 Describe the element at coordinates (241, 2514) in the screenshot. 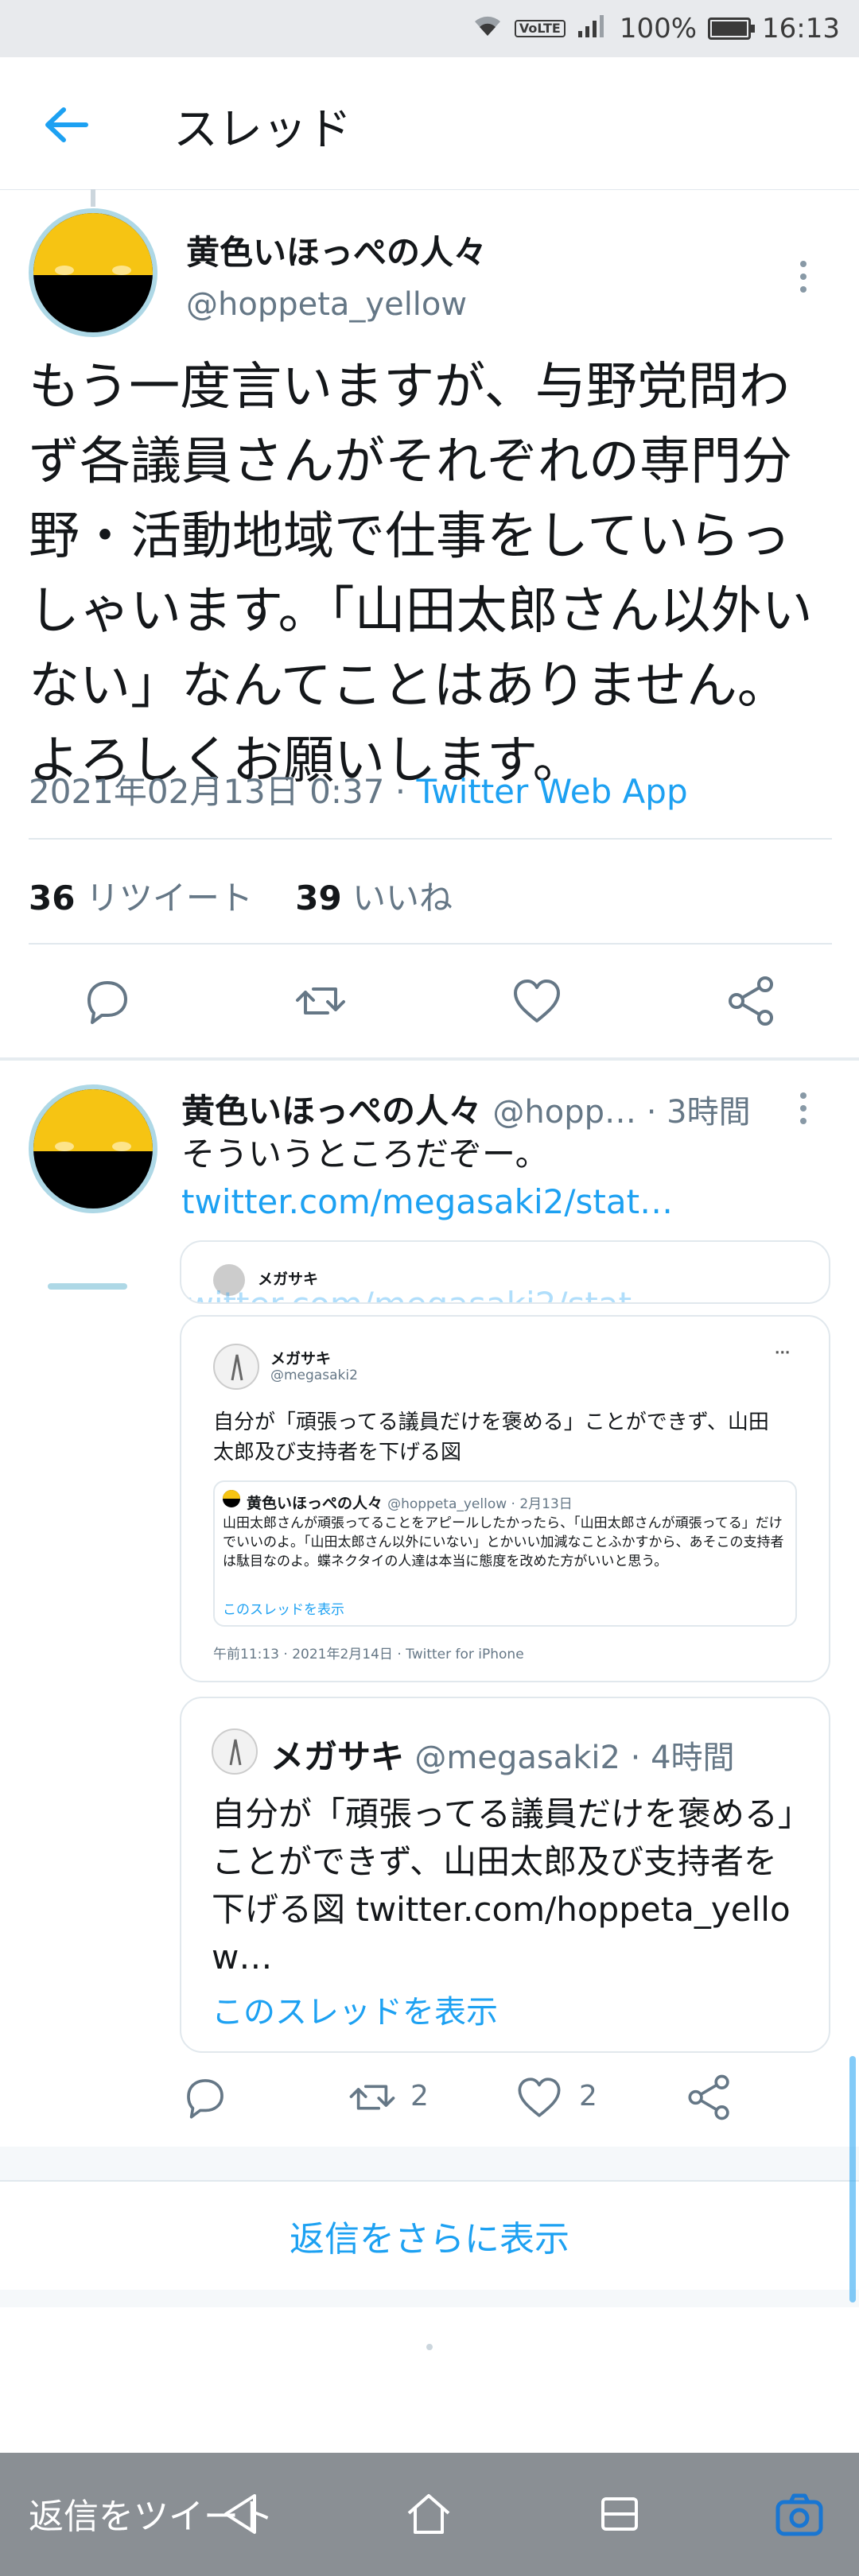

I see `nav-back-icon` at that location.